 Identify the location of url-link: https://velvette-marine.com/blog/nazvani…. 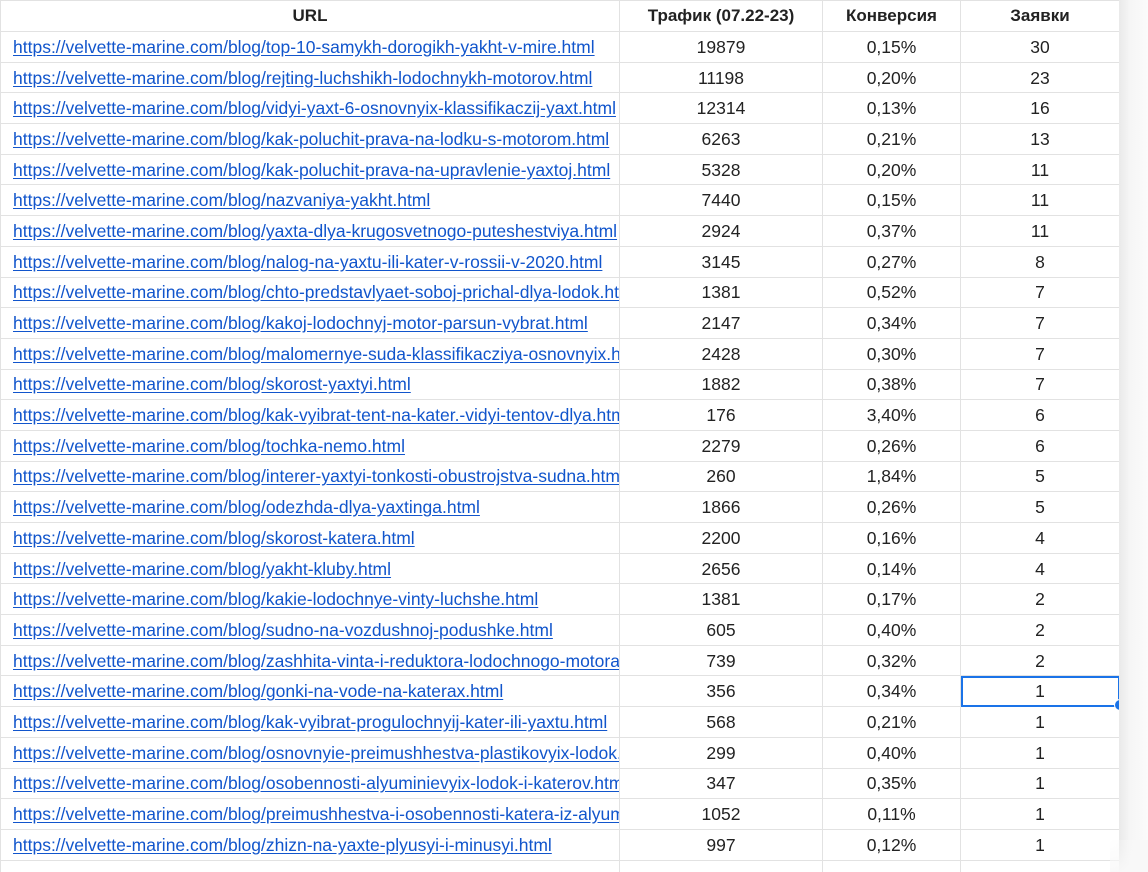
(316, 200).